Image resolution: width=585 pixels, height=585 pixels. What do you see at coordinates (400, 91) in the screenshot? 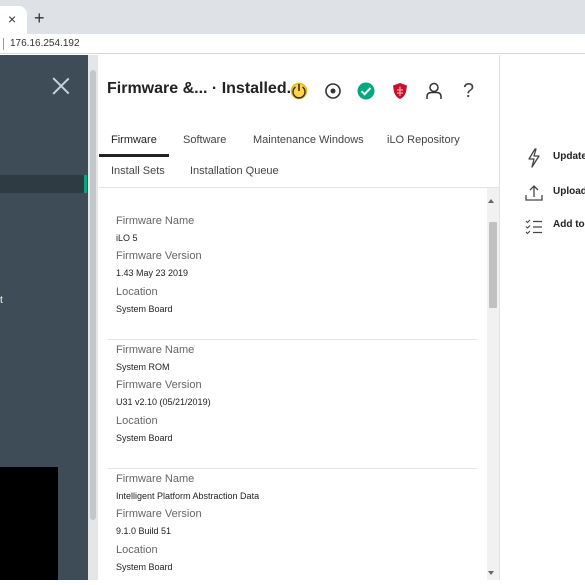
I see `security-shield-icon` at bounding box center [400, 91].